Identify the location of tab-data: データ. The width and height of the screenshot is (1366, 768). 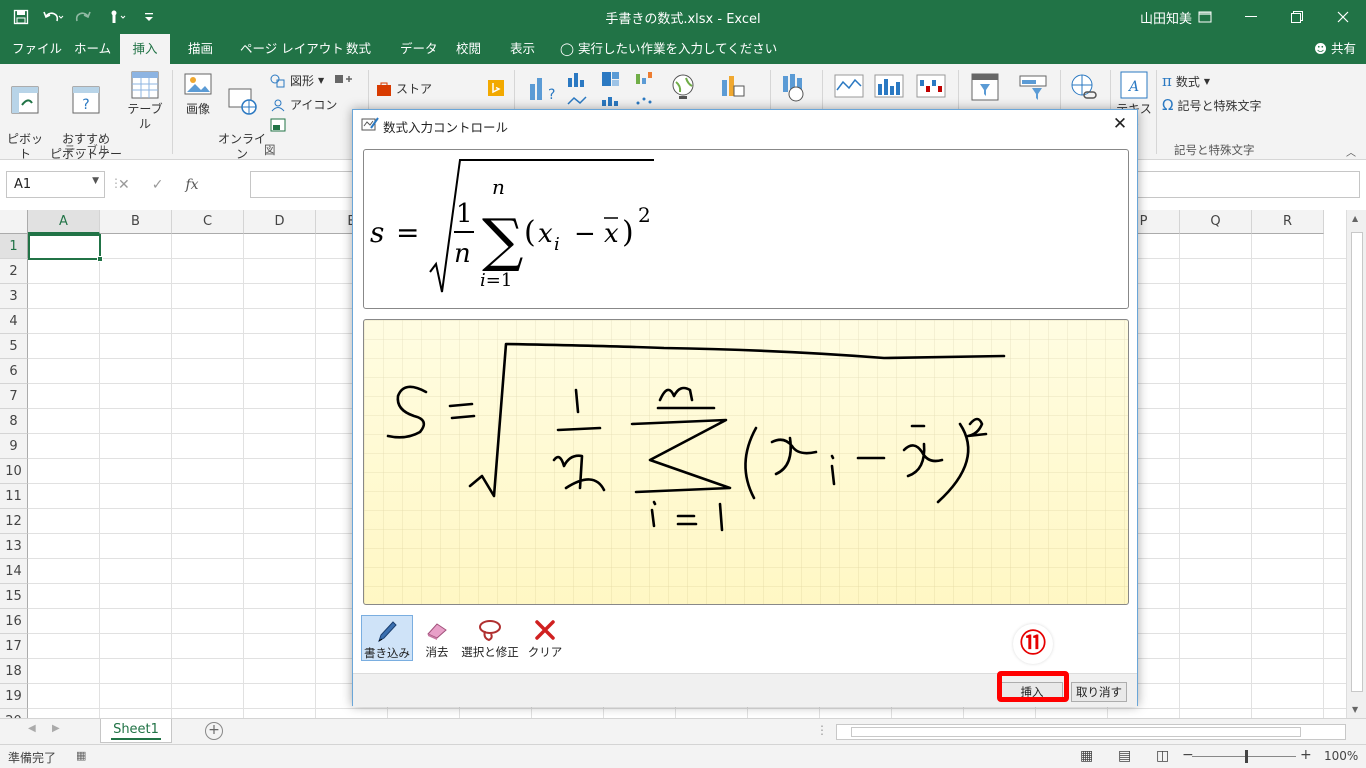
(419, 49).